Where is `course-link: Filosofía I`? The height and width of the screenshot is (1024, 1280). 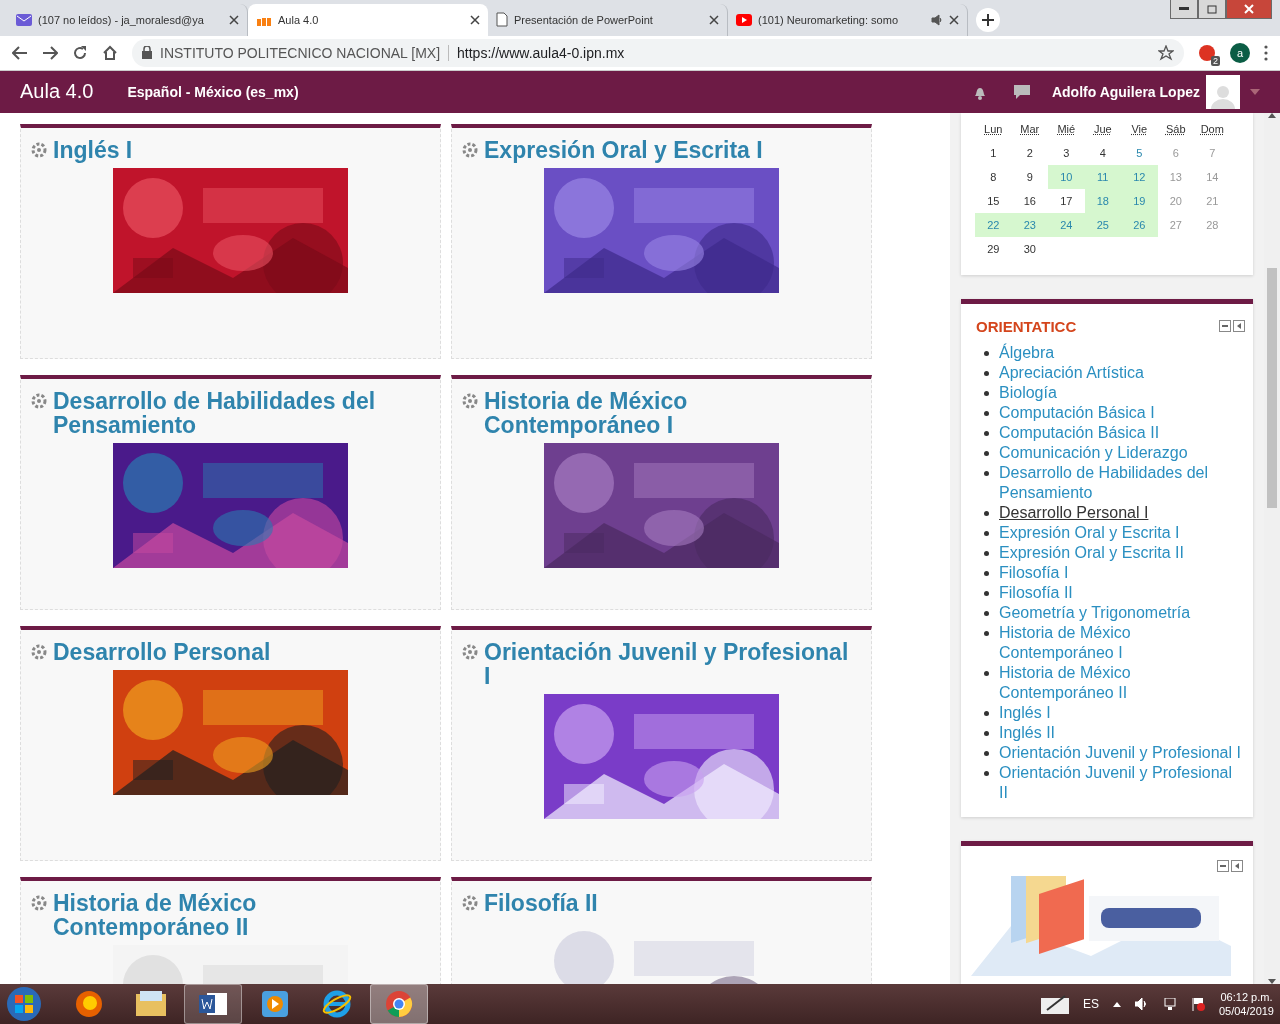 course-link: Filosofía I is located at coordinates (1034, 572).